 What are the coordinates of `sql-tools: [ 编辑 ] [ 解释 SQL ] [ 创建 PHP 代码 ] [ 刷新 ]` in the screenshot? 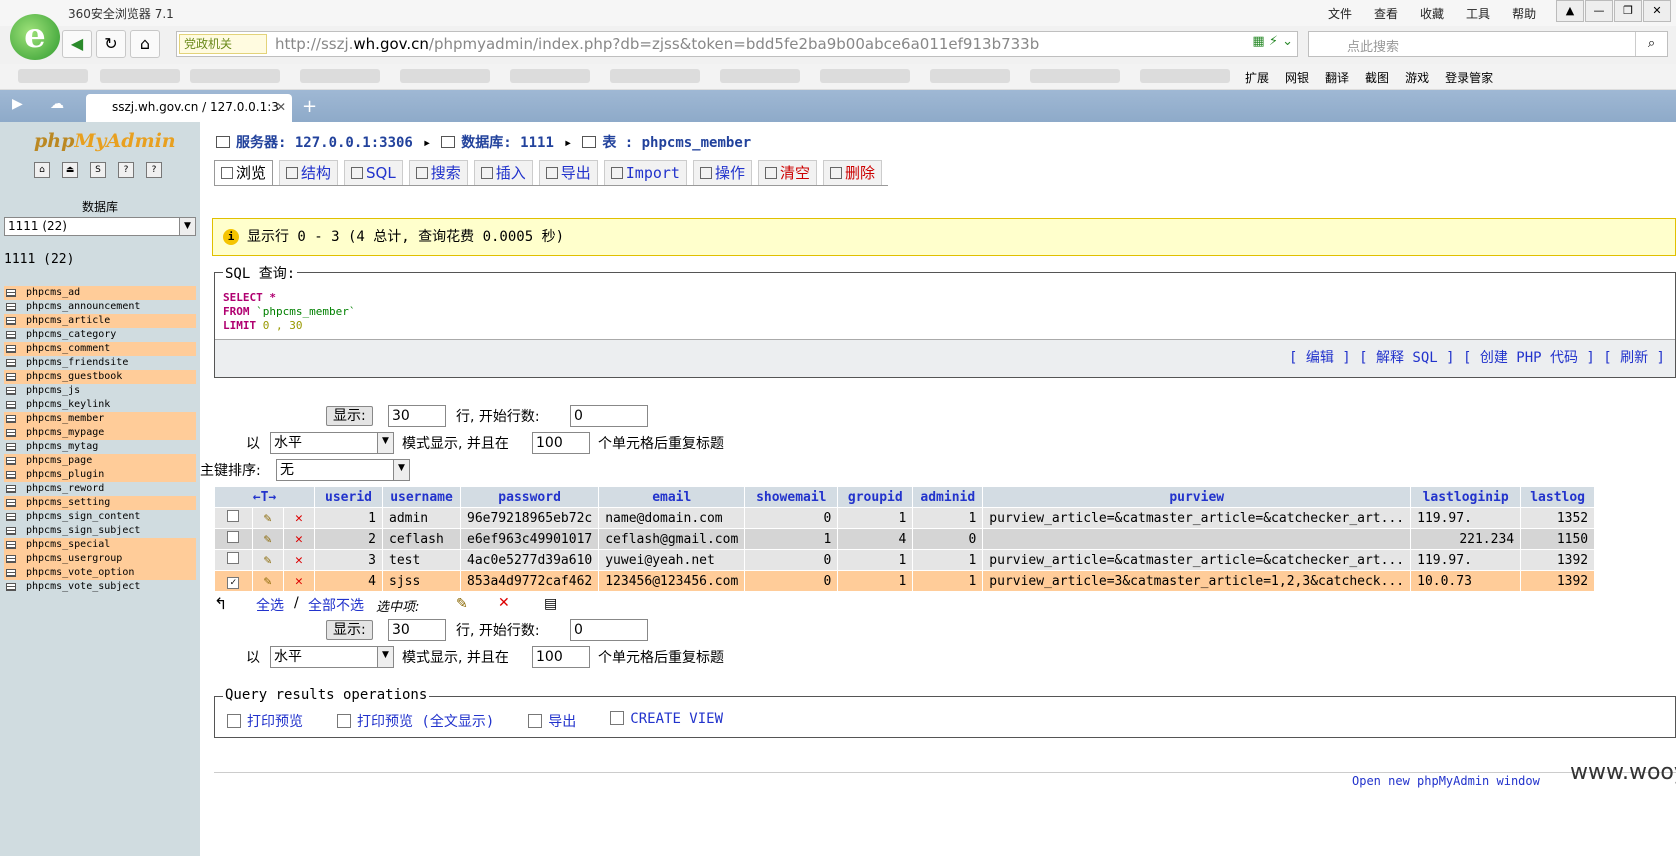 It's located at (945, 358).